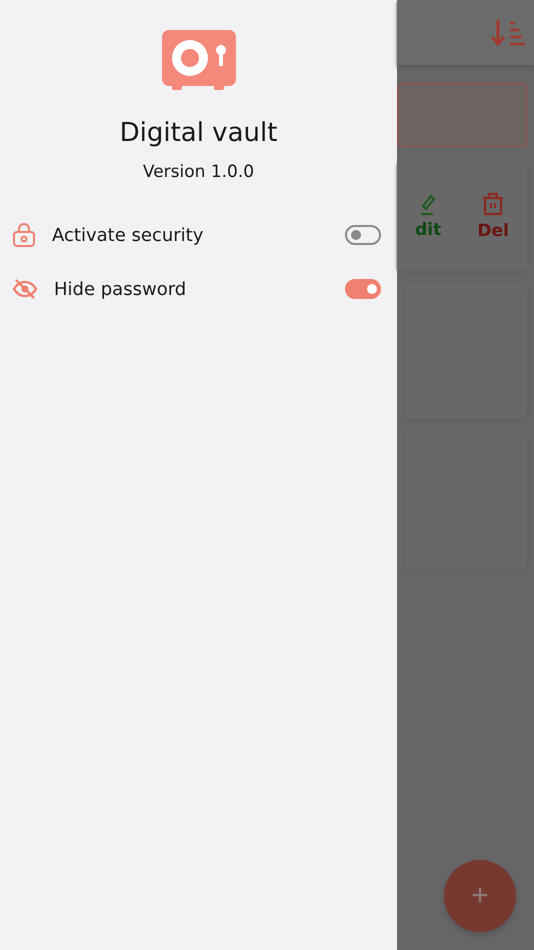 The image size is (534, 950). What do you see at coordinates (480, 896) in the screenshot?
I see `add-button: +` at bounding box center [480, 896].